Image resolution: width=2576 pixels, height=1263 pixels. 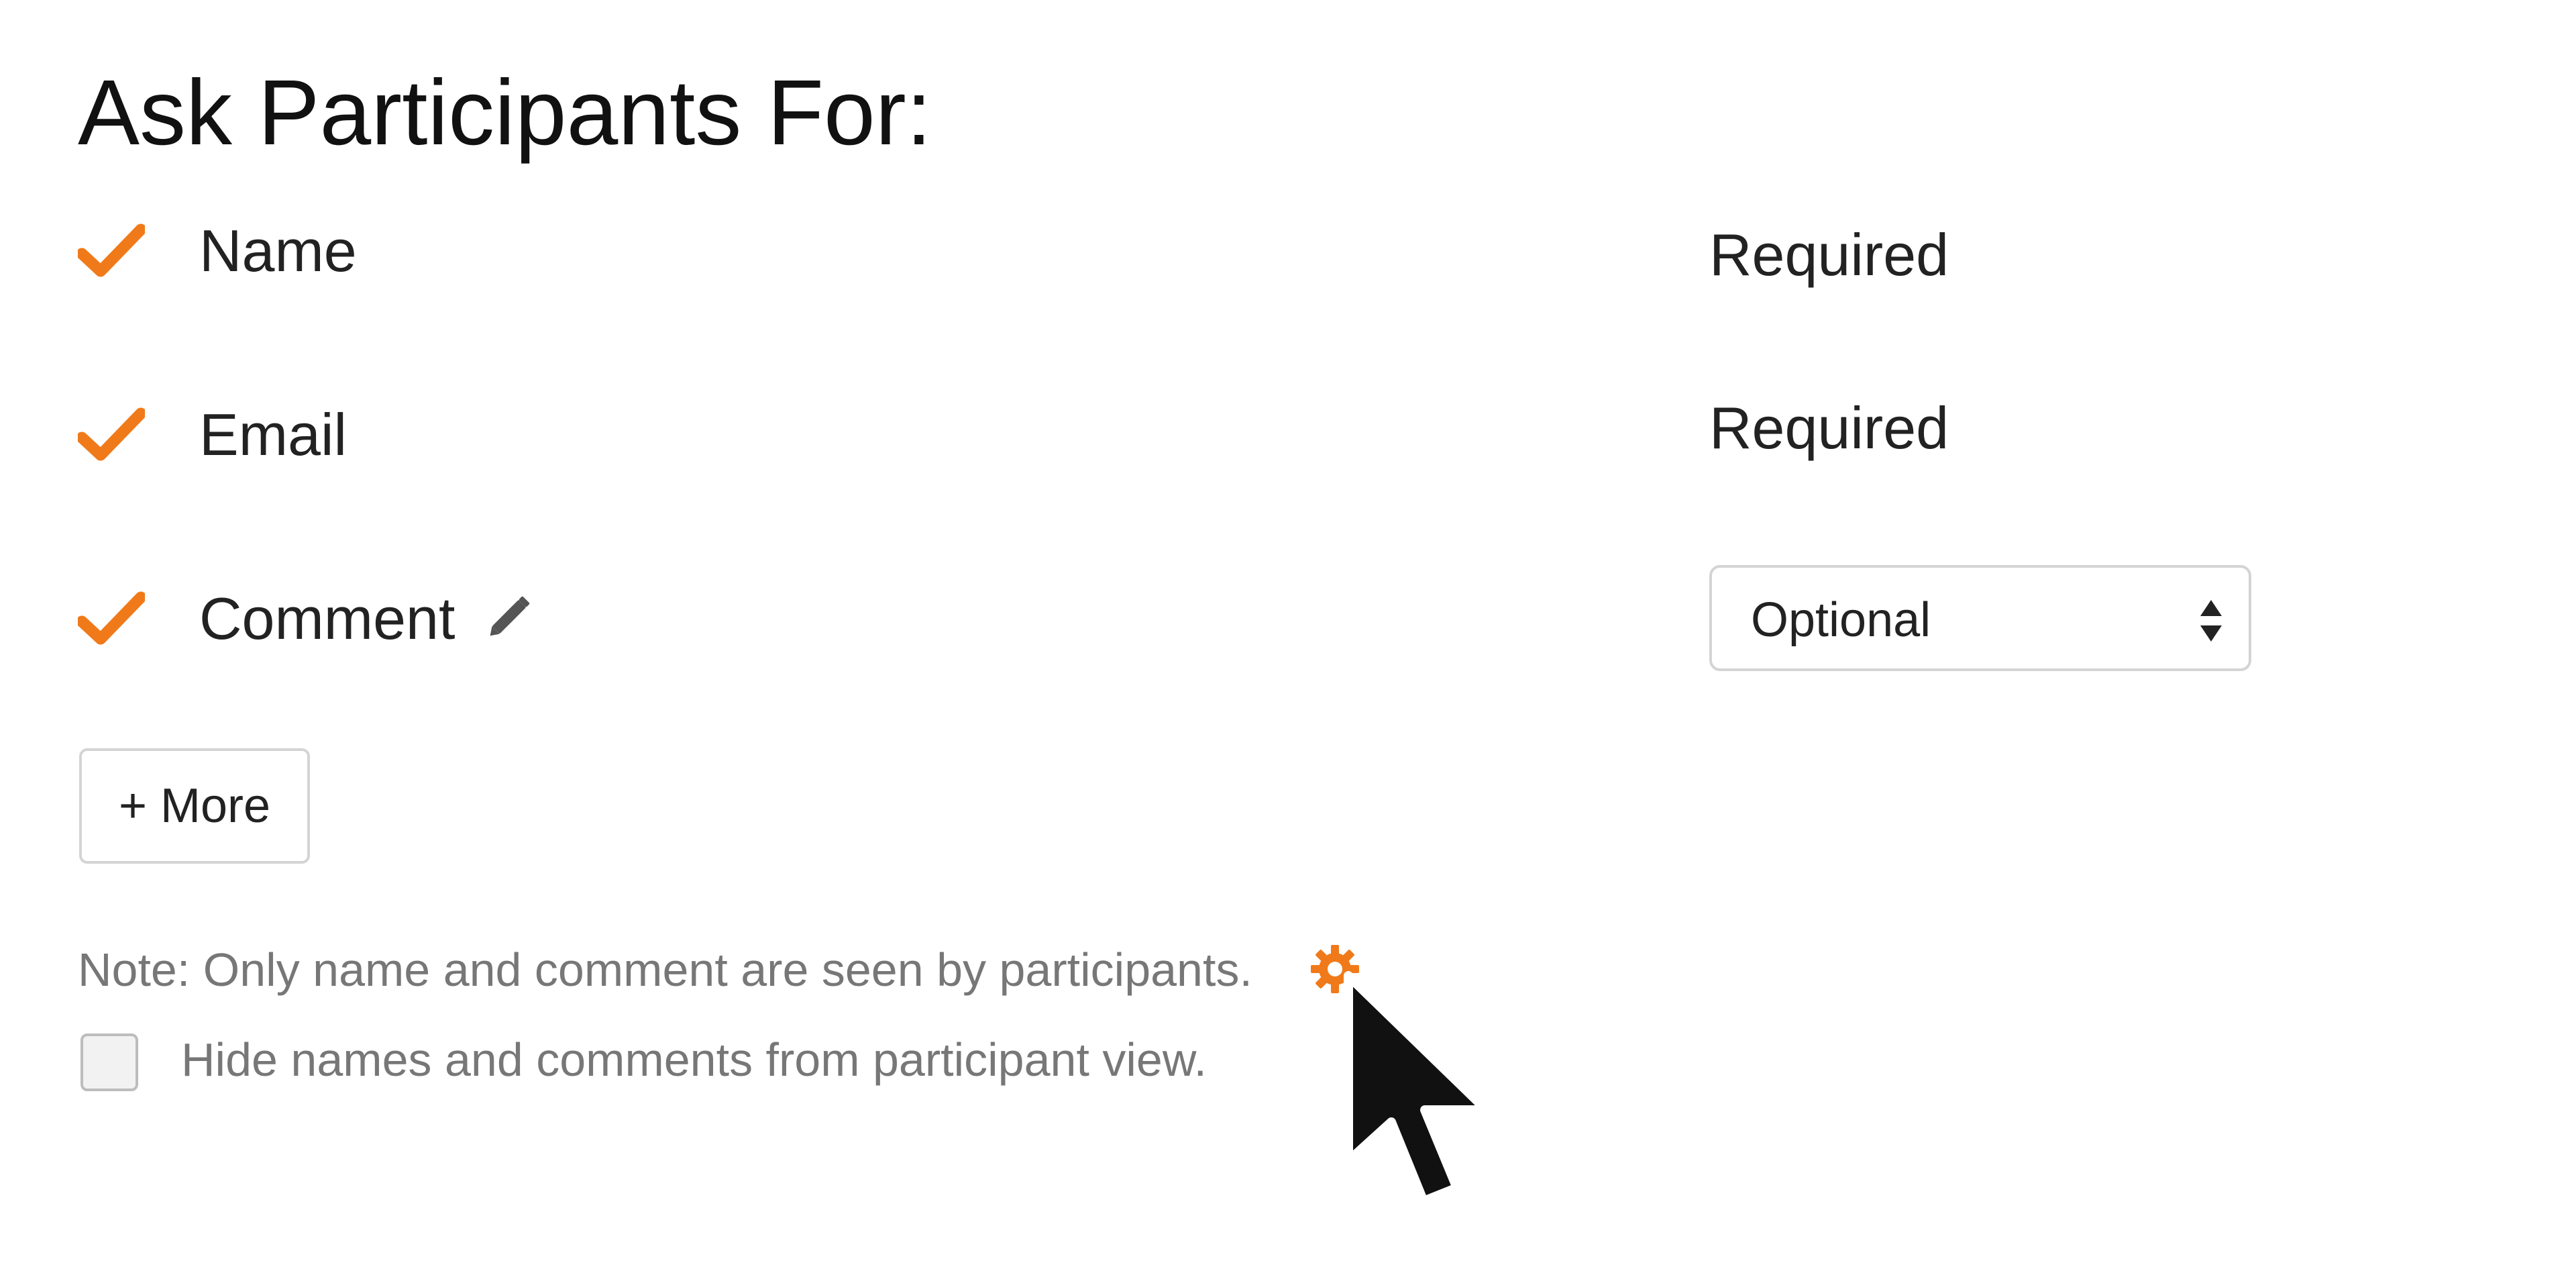 I want to click on select-value: Optional, so click(x=1841, y=620).